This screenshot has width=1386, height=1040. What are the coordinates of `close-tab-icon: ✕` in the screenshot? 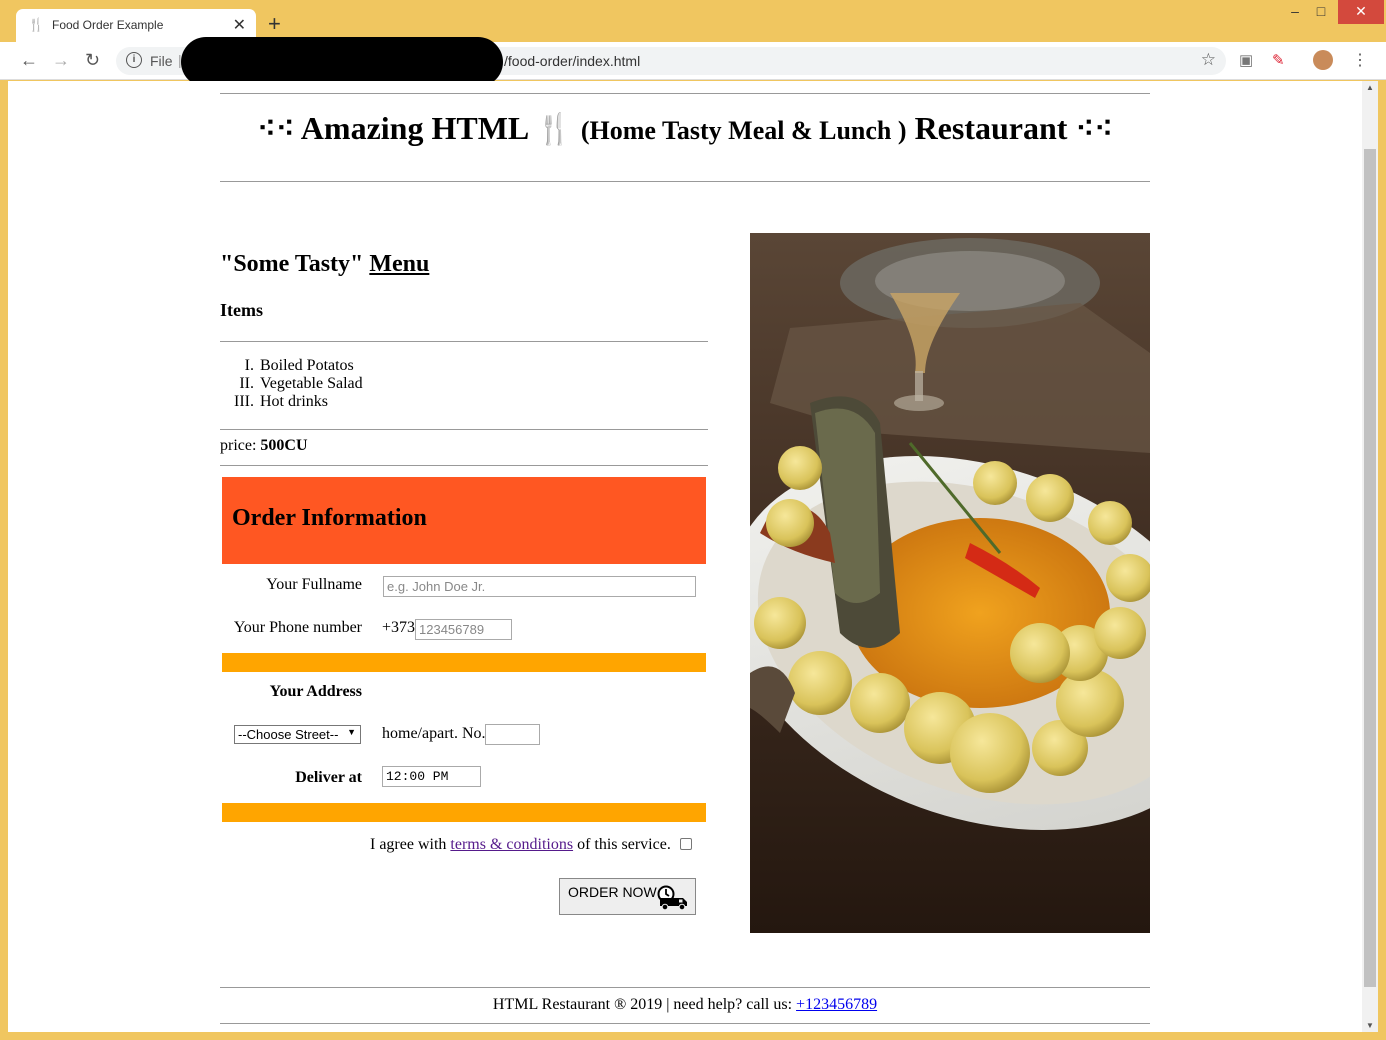 It's located at (239, 25).